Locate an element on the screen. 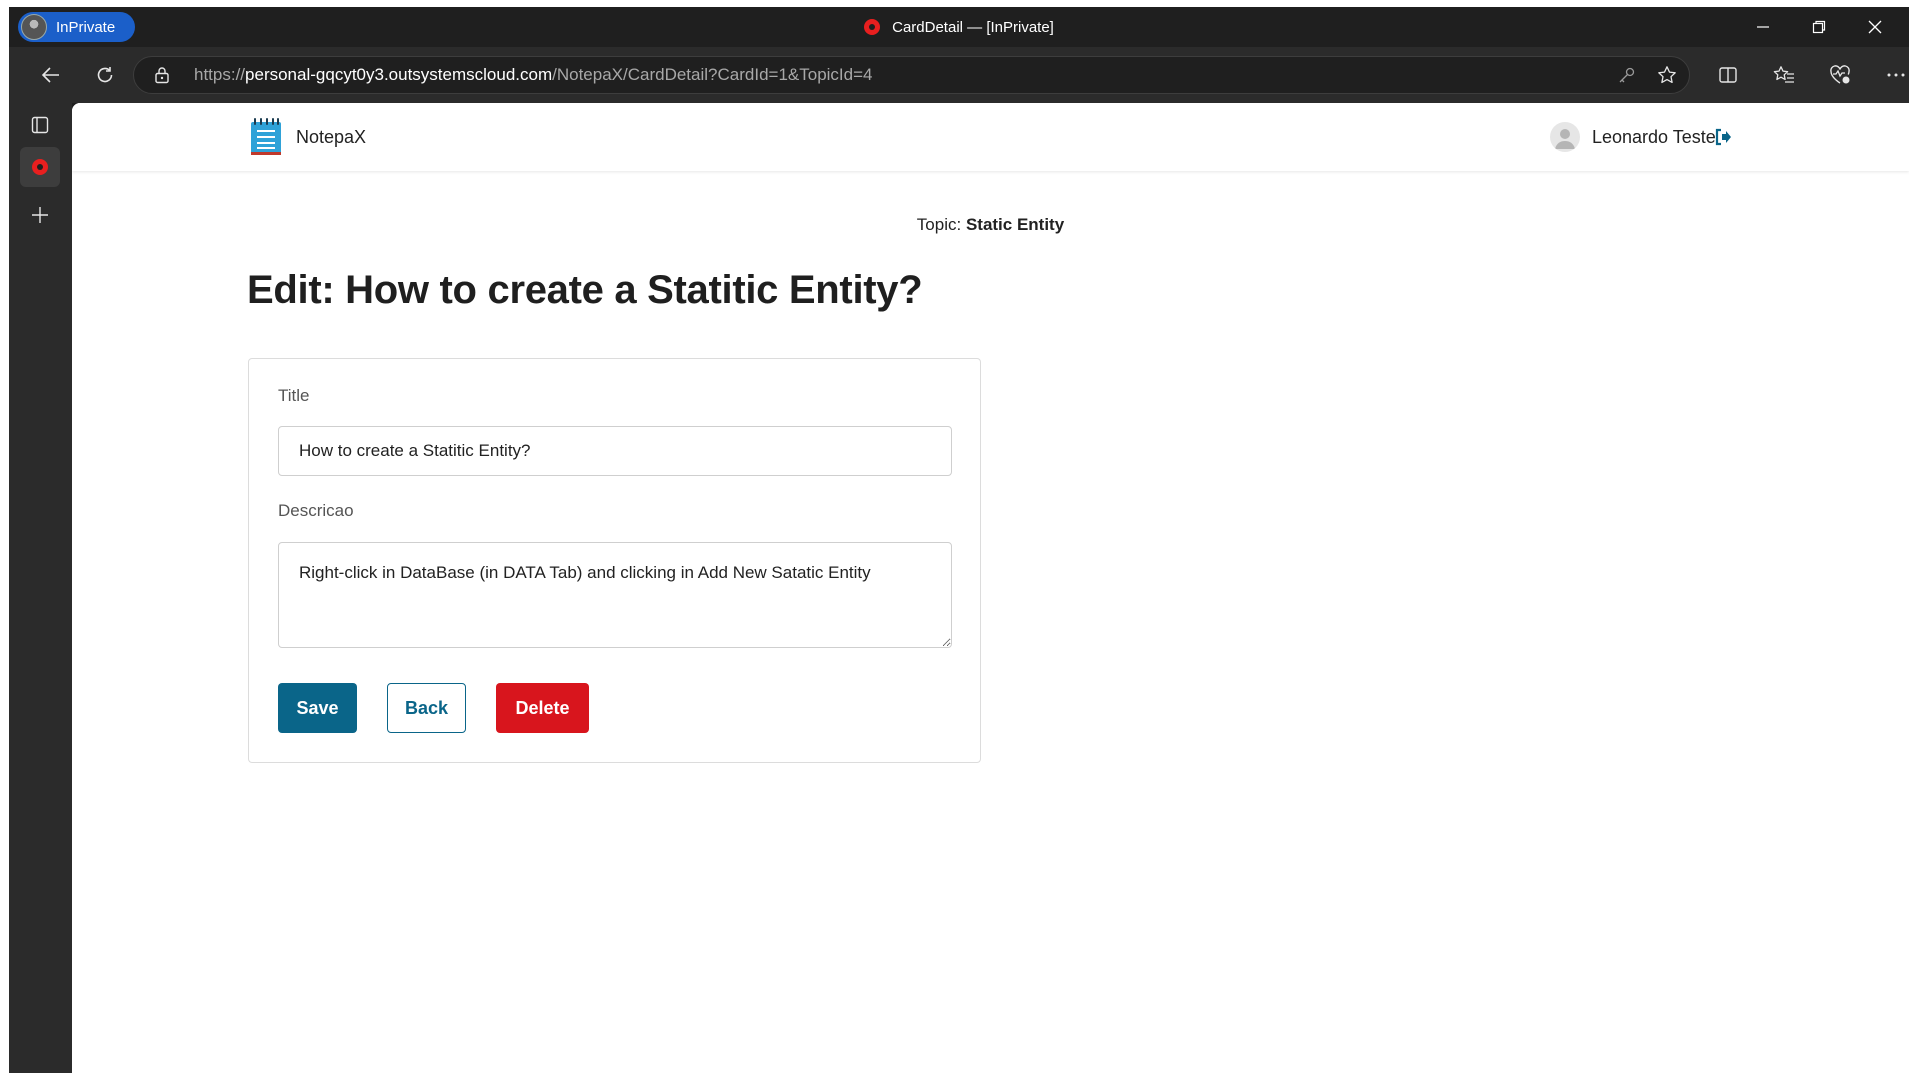  app-header: NotepaX Leonardo Teste is located at coordinates (990, 137).